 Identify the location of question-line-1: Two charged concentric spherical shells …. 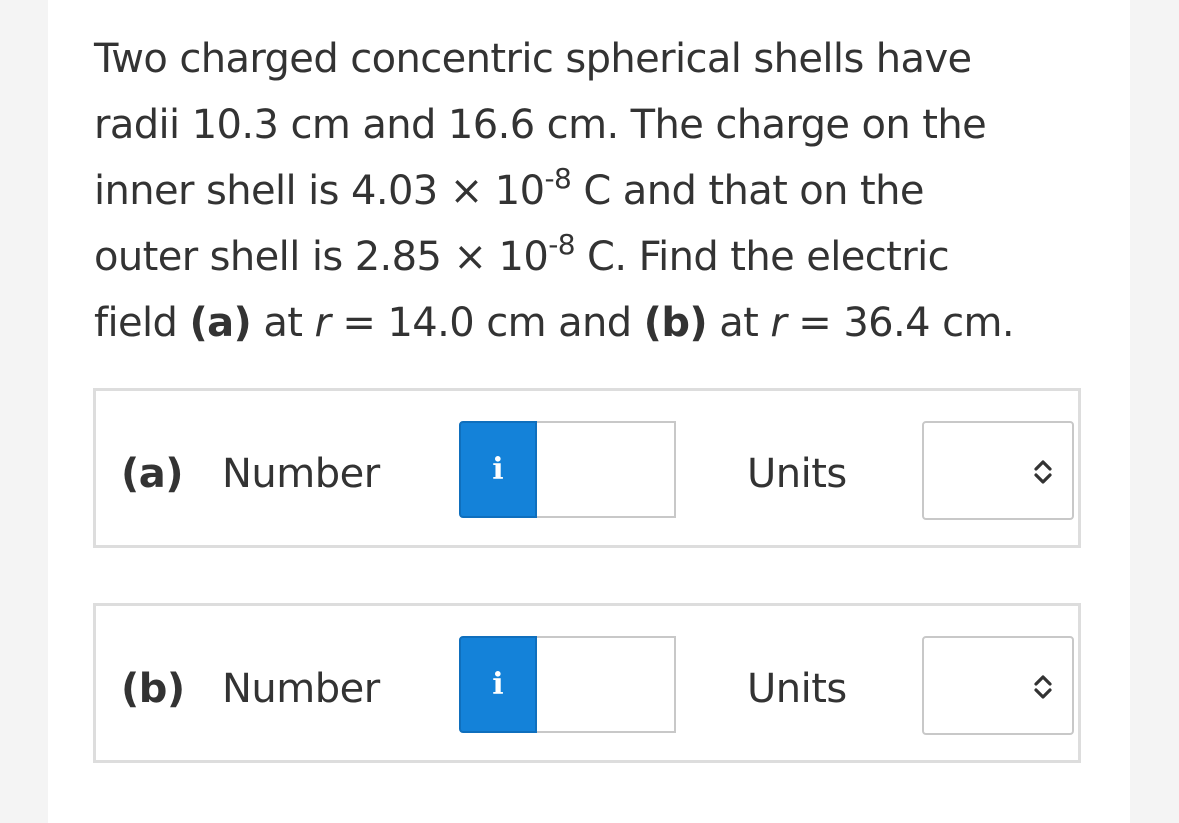
(533, 59).